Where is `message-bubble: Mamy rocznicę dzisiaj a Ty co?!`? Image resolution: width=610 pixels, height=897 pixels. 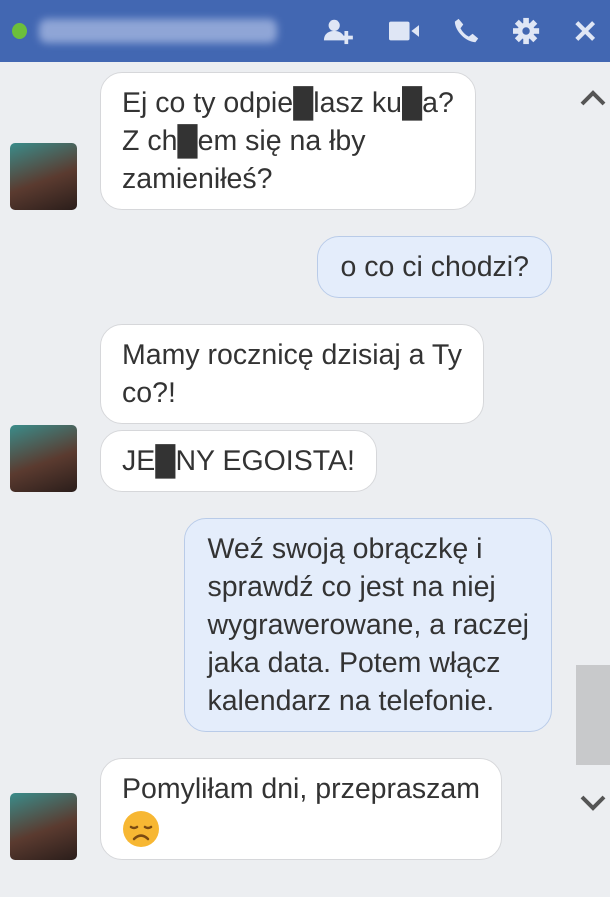
message-bubble: Mamy rocznicę dzisiaj a Ty co?! is located at coordinates (292, 374).